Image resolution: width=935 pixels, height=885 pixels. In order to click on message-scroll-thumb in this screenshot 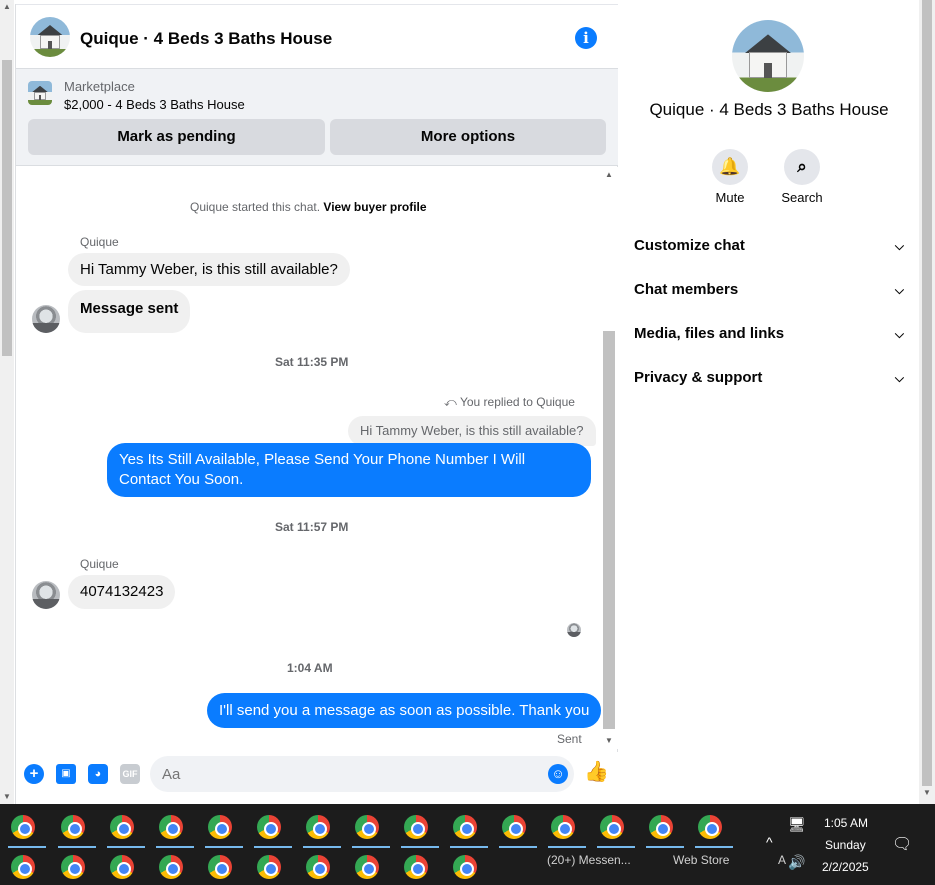, I will do `click(609, 530)`.